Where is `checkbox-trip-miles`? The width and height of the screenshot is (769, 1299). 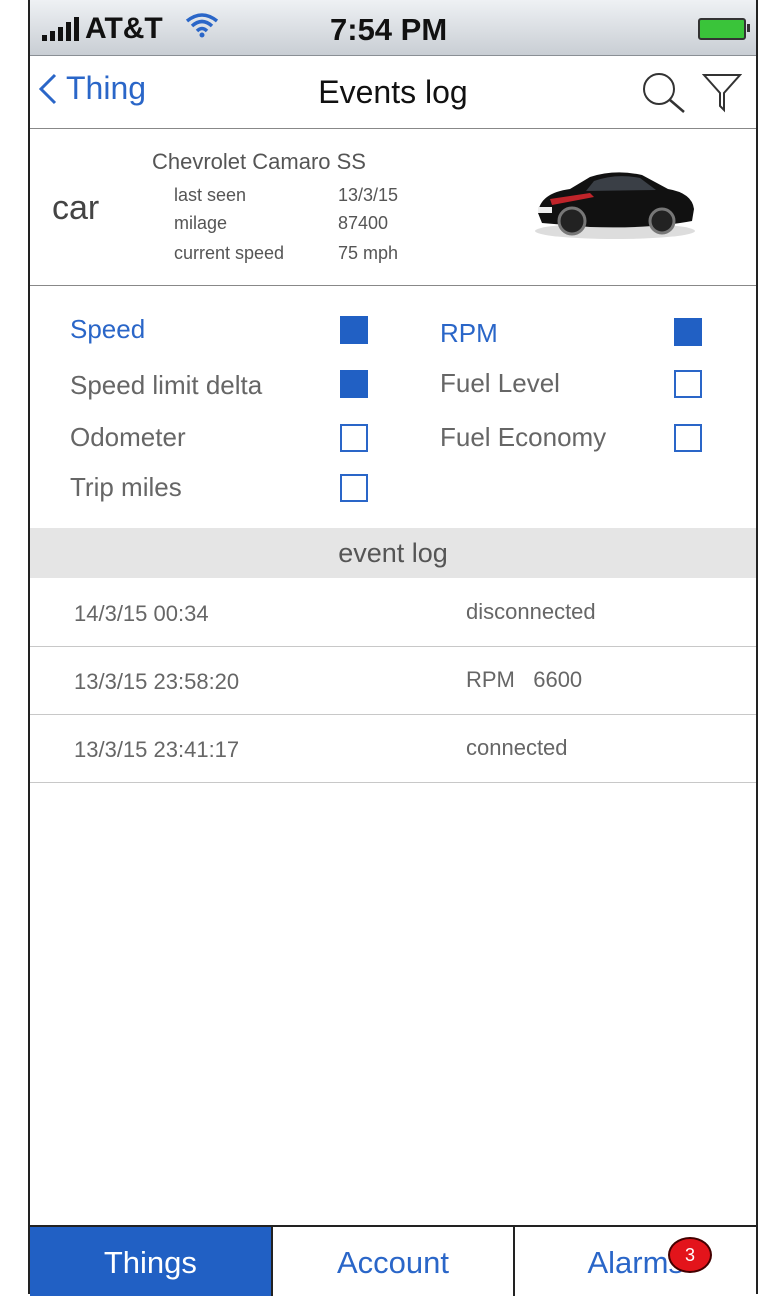 checkbox-trip-miles is located at coordinates (354, 488).